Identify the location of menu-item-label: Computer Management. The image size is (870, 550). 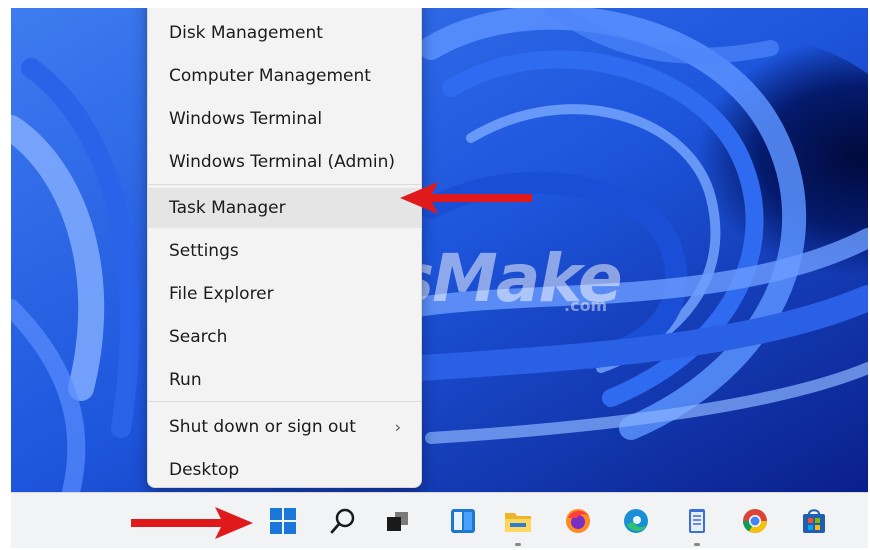
(270, 76).